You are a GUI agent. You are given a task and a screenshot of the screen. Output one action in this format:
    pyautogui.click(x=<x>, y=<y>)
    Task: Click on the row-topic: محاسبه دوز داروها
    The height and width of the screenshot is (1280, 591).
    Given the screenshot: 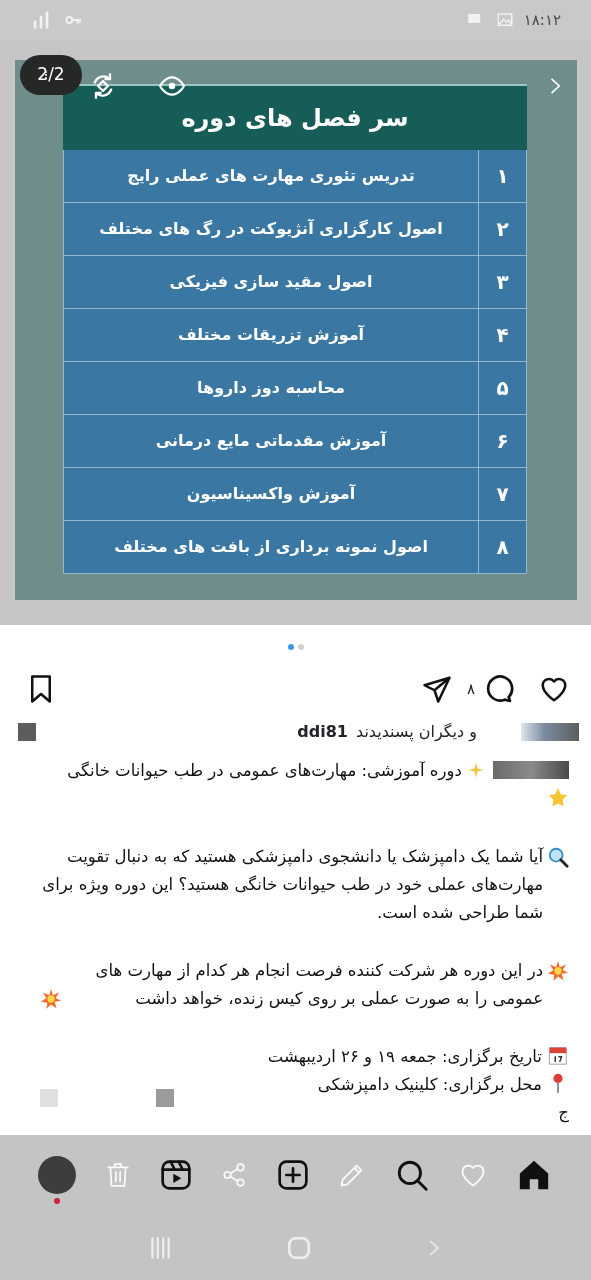 What is the action you would take?
    pyautogui.click(x=271, y=388)
    